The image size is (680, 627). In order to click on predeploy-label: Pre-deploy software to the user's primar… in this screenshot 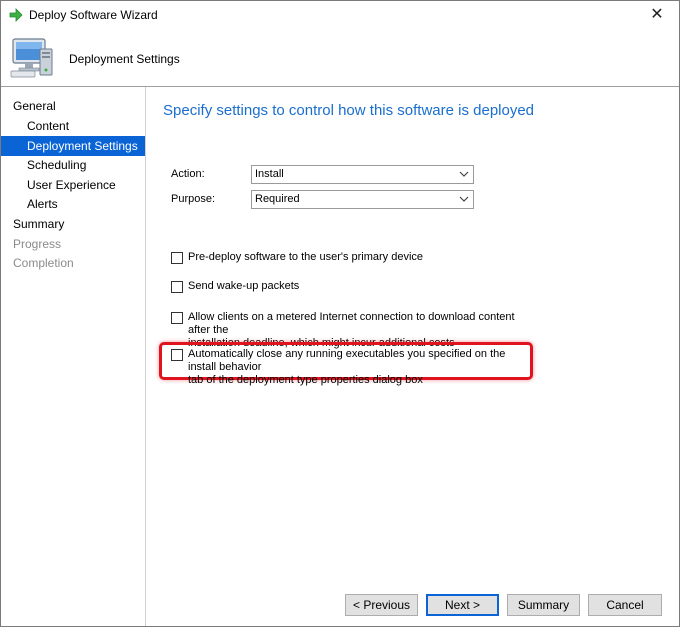, I will do `click(305, 257)`.